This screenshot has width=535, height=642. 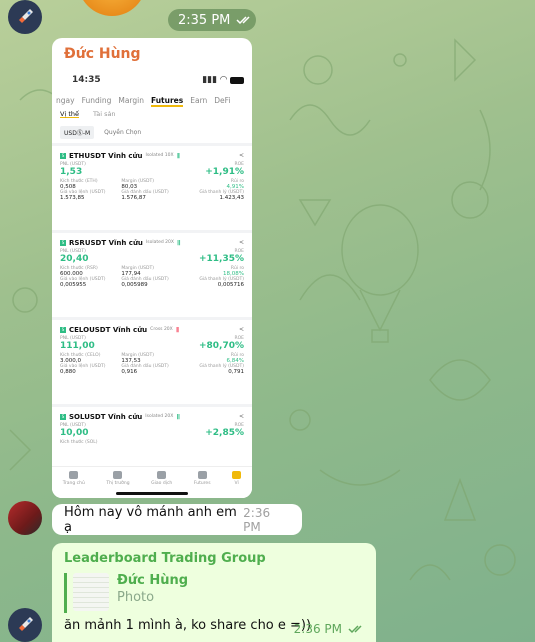 What do you see at coordinates (77, 132) in the screenshot?
I see `filter-usdm: USDⓈ-M` at bounding box center [77, 132].